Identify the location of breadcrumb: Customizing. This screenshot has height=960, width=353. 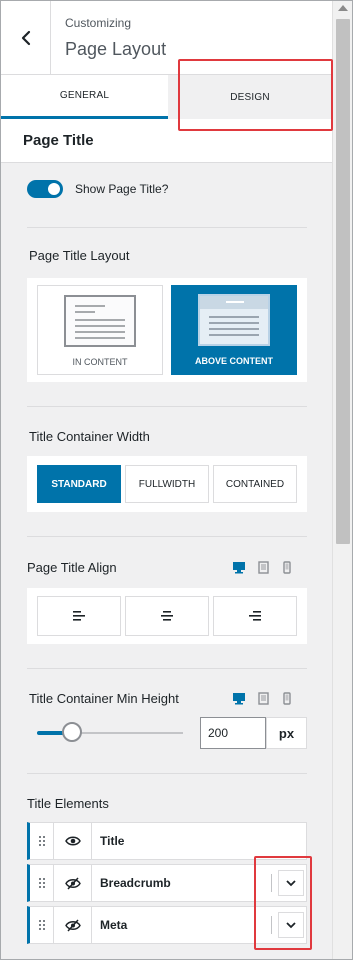
(98, 23).